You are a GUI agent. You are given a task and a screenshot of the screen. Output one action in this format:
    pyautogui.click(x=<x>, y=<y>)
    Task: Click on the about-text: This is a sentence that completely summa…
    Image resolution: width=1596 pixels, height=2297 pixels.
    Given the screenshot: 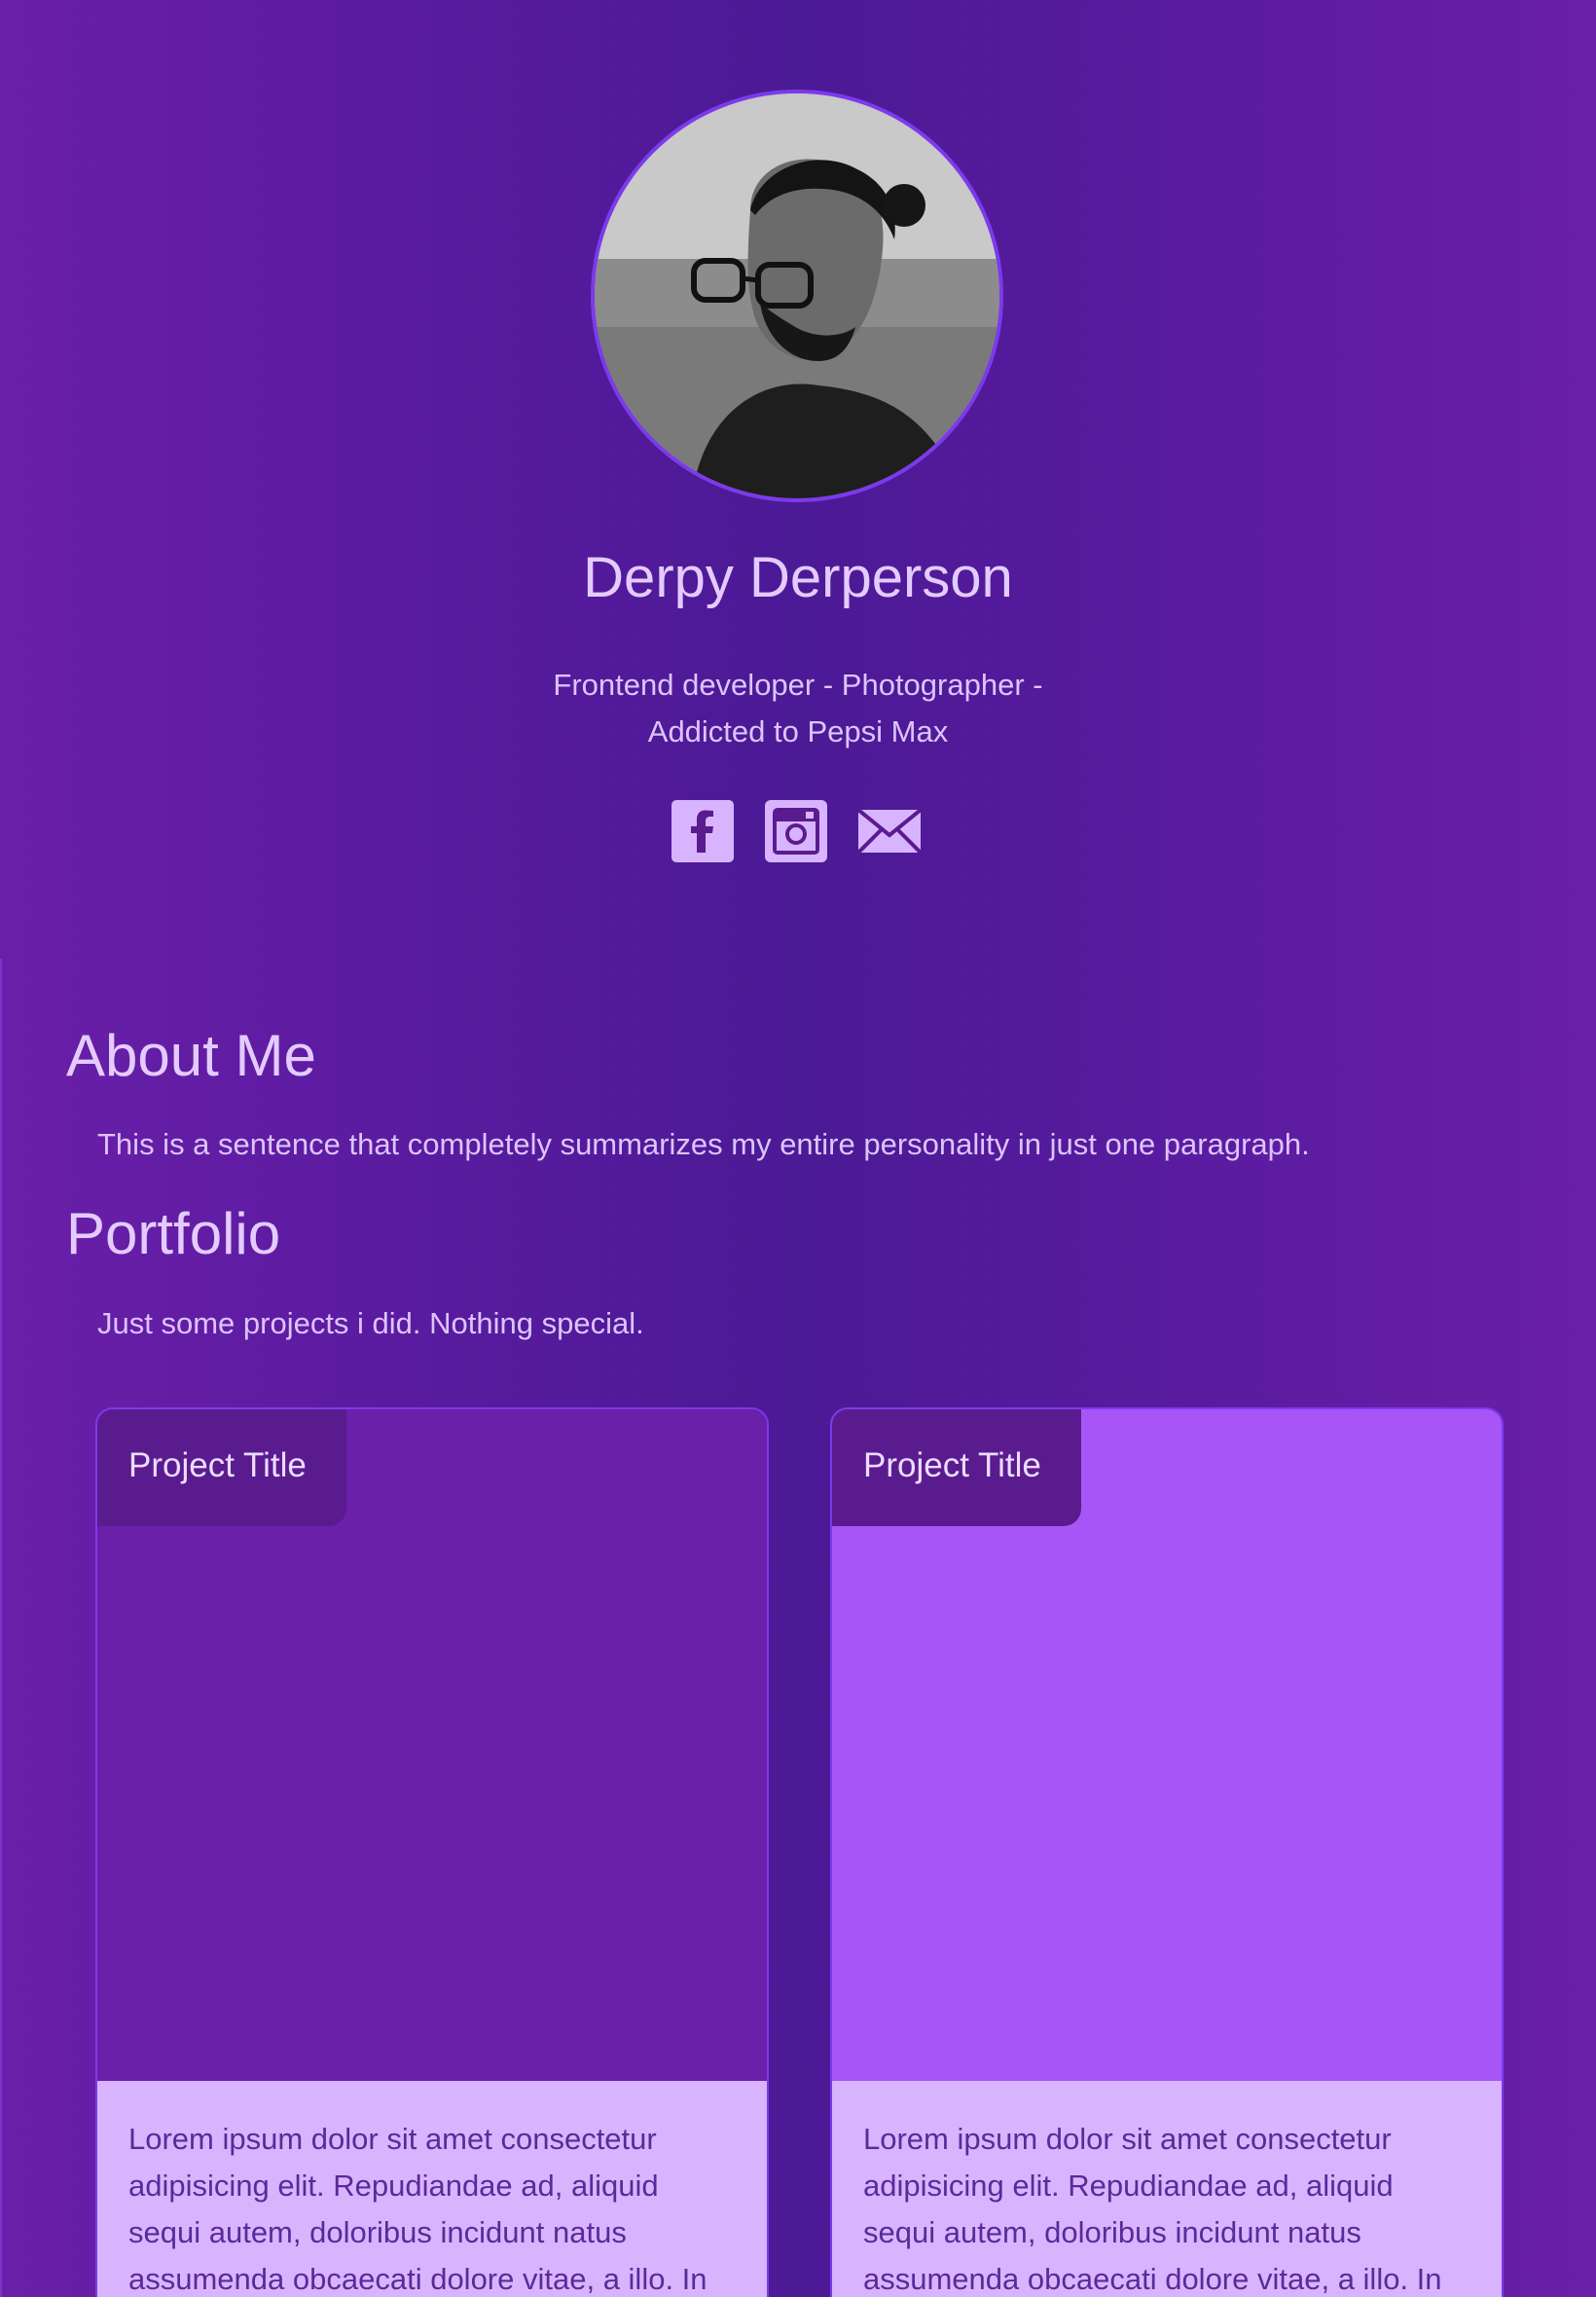 What is the action you would take?
    pyautogui.click(x=703, y=1144)
    